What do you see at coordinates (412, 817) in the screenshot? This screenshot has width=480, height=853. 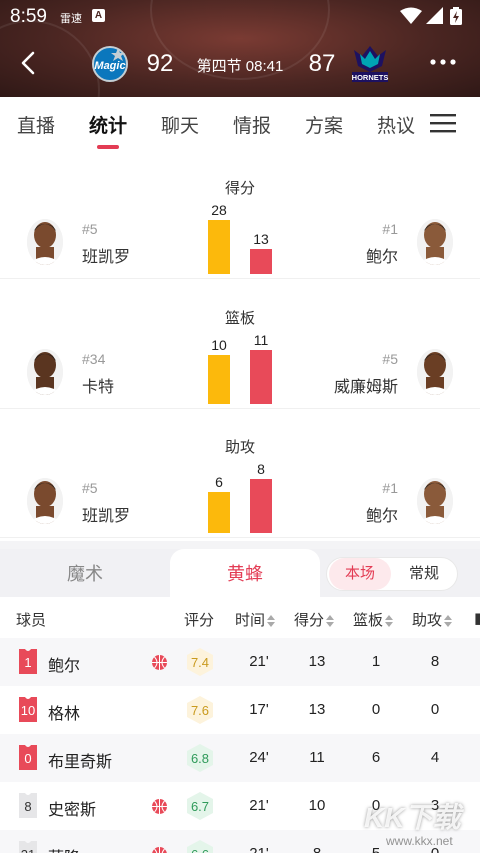 I see `watermark-text: KK下载` at bounding box center [412, 817].